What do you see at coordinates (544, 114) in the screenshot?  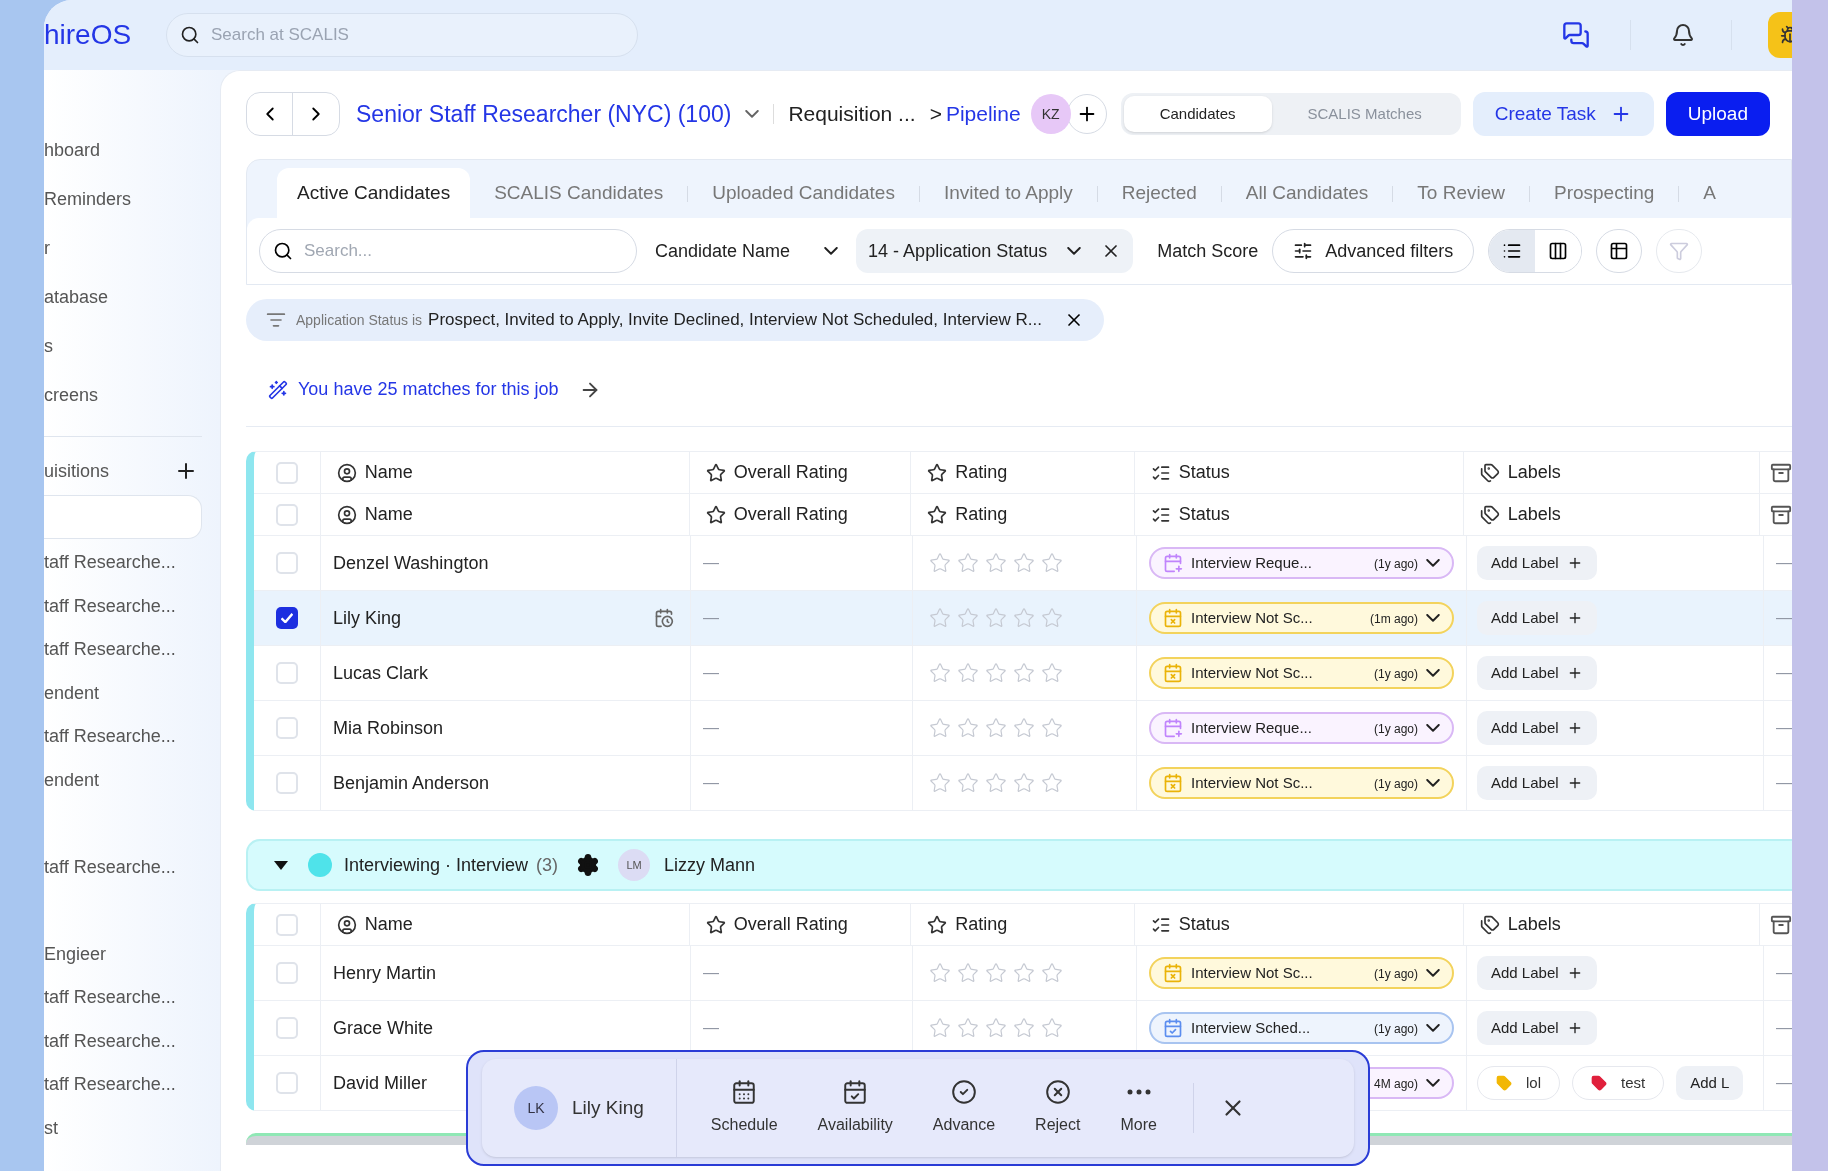 I see `job-title: Senior Staff Researcher (NYC) (100)` at bounding box center [544, 114].